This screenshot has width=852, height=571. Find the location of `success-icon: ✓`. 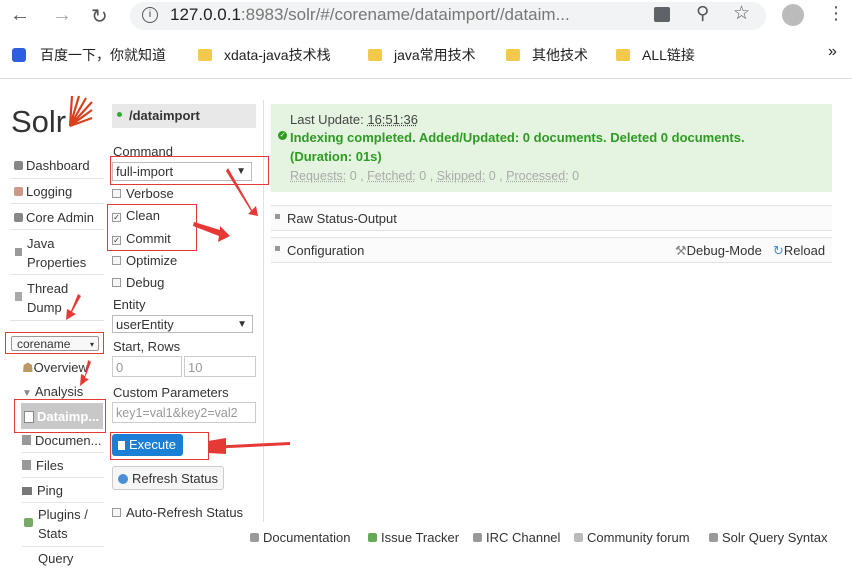

success-icon: ✓ is located at coordinates (282, 135).